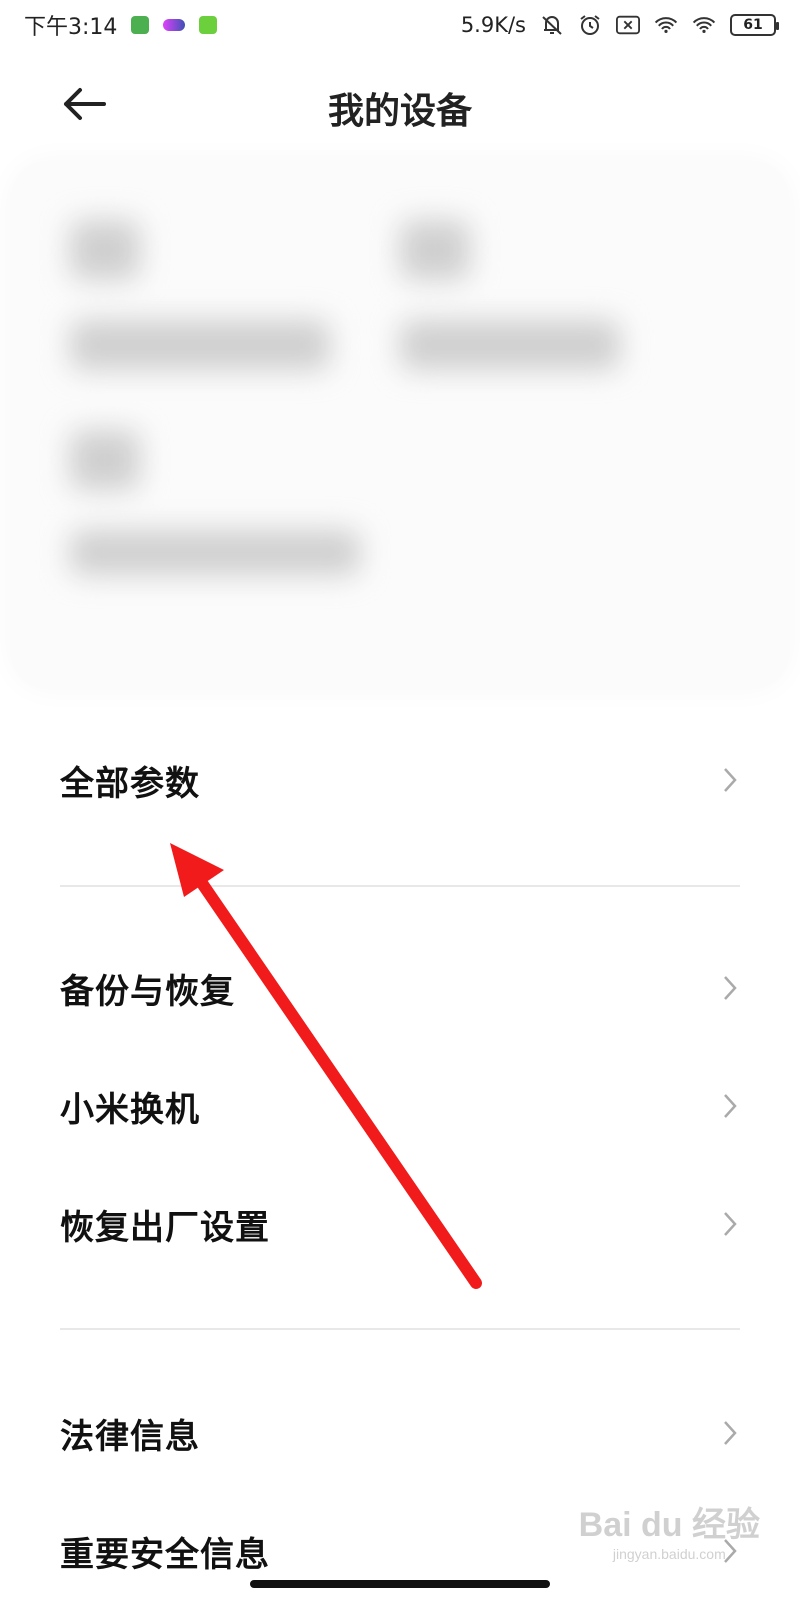  I want to click on battery-level: 61, so click(753, 25).